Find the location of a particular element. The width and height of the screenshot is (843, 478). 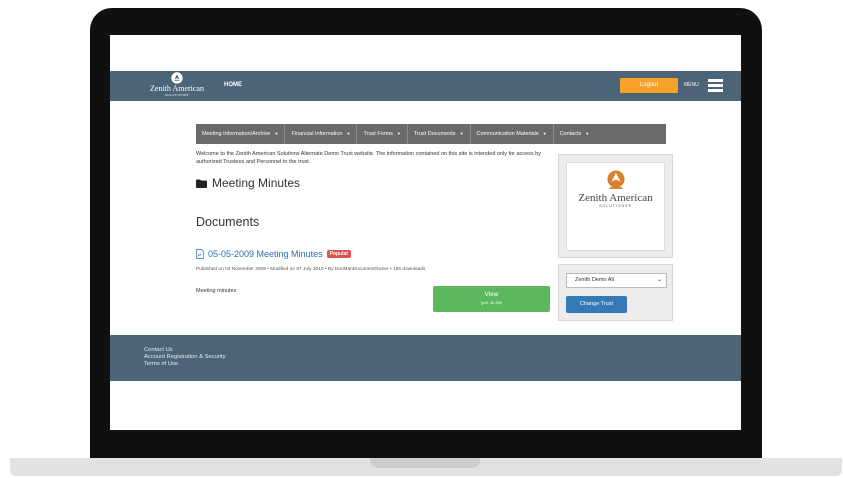

nav-item-meeting-information: Meeting Information/Archive ▼ is located at coordinates (241, 134).